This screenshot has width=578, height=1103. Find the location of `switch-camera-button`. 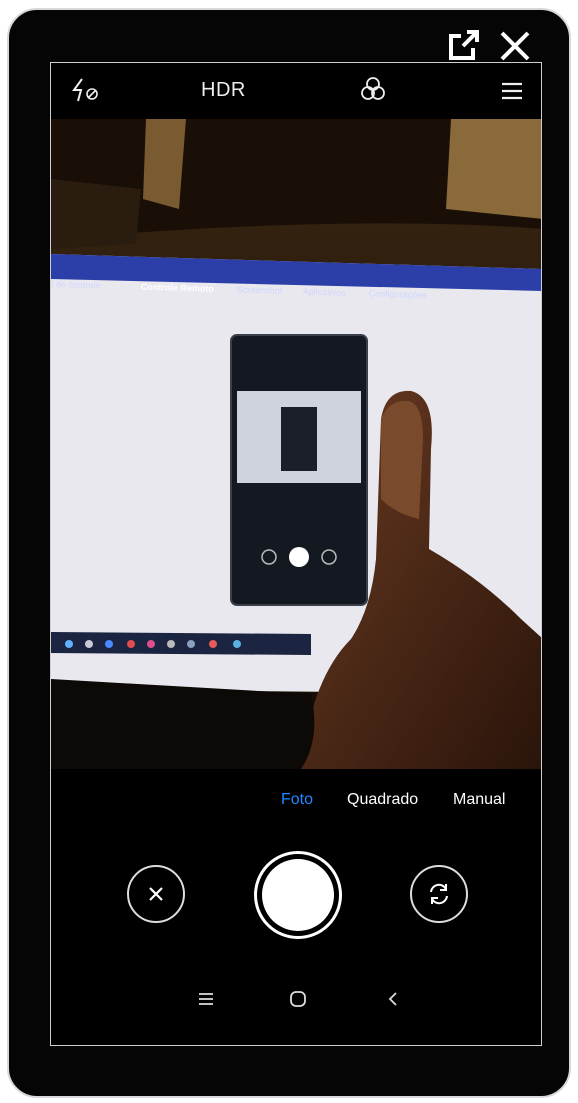

switch-camera-button is located at coordinates (439, 894).